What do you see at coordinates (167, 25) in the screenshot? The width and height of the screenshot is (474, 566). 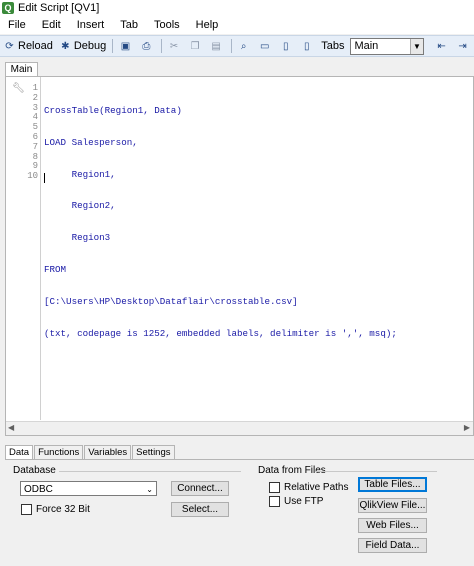 I see `menu-tools: Tools` at bounding box center [167, 25].